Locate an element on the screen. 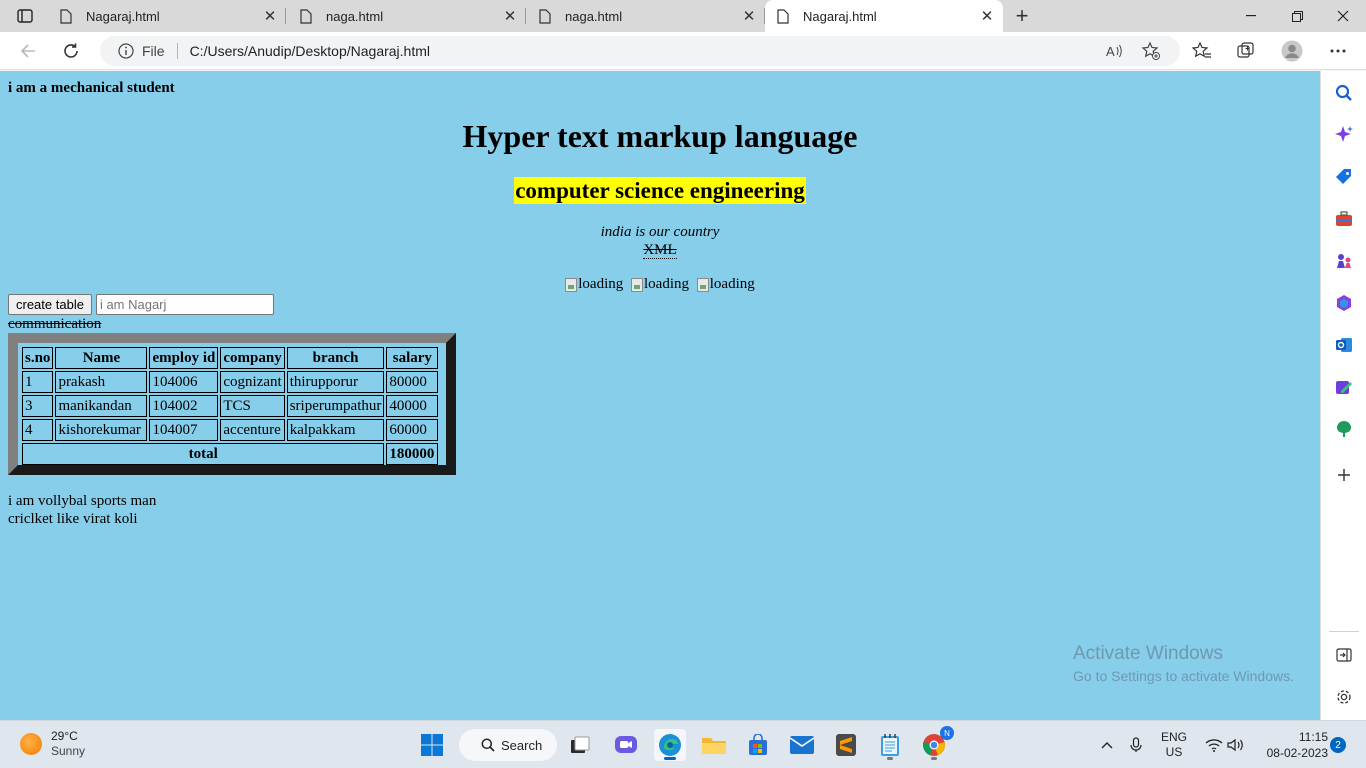 This screenshot has width=1366, height=768. sublime-text-app is located at coordinates (846, 745).